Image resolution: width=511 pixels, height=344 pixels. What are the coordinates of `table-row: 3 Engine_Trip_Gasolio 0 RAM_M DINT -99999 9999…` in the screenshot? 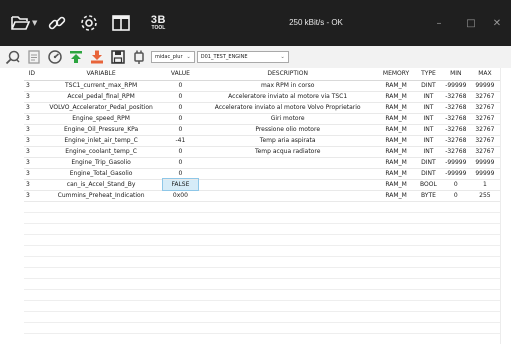 It's located at (262, 163).